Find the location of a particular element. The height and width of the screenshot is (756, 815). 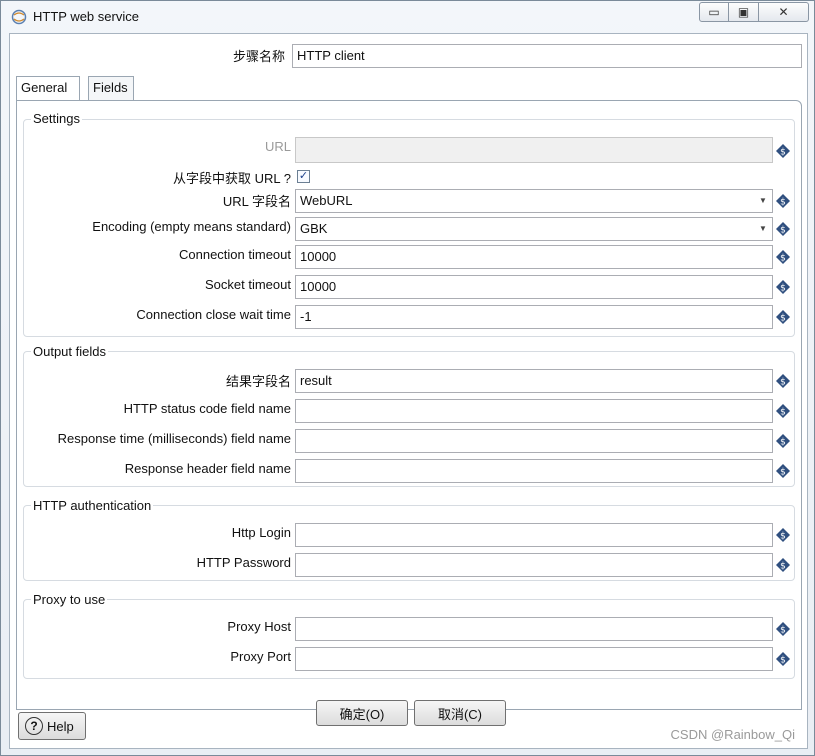

url-from-field-checkbox: ✓ is located at coordinates (303, 176).